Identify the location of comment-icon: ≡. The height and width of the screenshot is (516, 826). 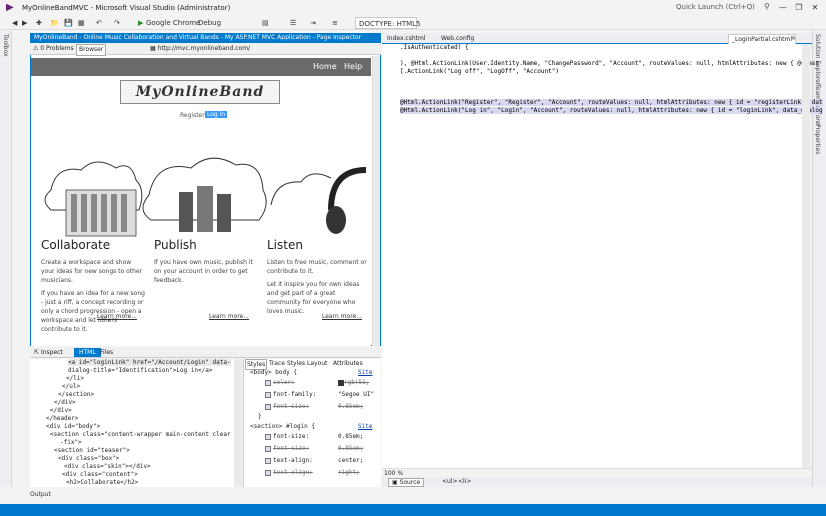
(335, 23).